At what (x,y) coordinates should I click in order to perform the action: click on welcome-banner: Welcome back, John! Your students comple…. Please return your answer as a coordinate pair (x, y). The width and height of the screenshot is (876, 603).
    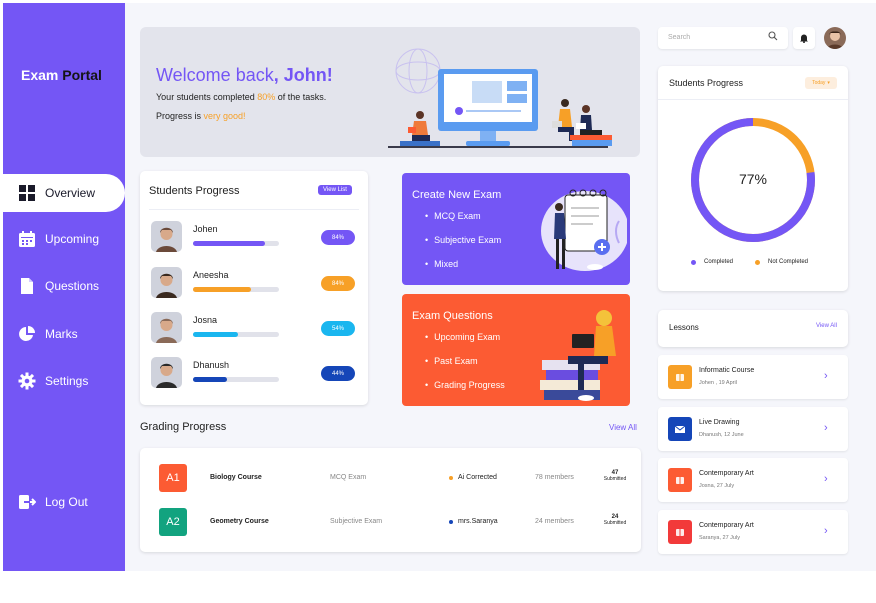
    Looking at the image, I should click on (390, 92).